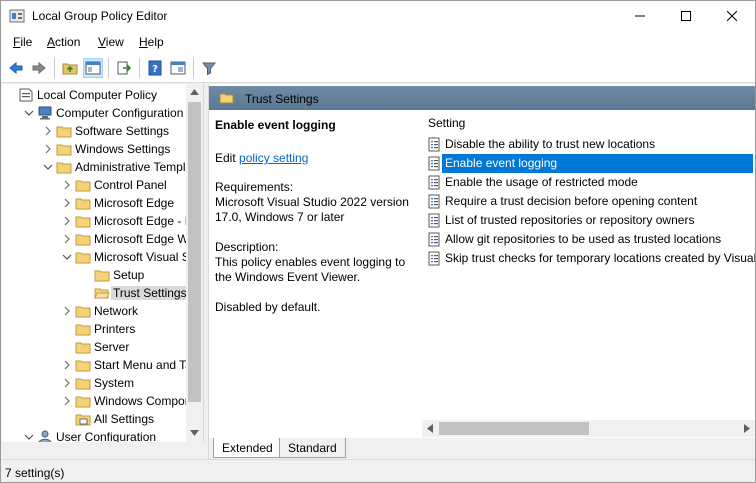 The height and width of the screenshot is (483, 756). I want to click on group-policy-app-icon, so click(17, 16).